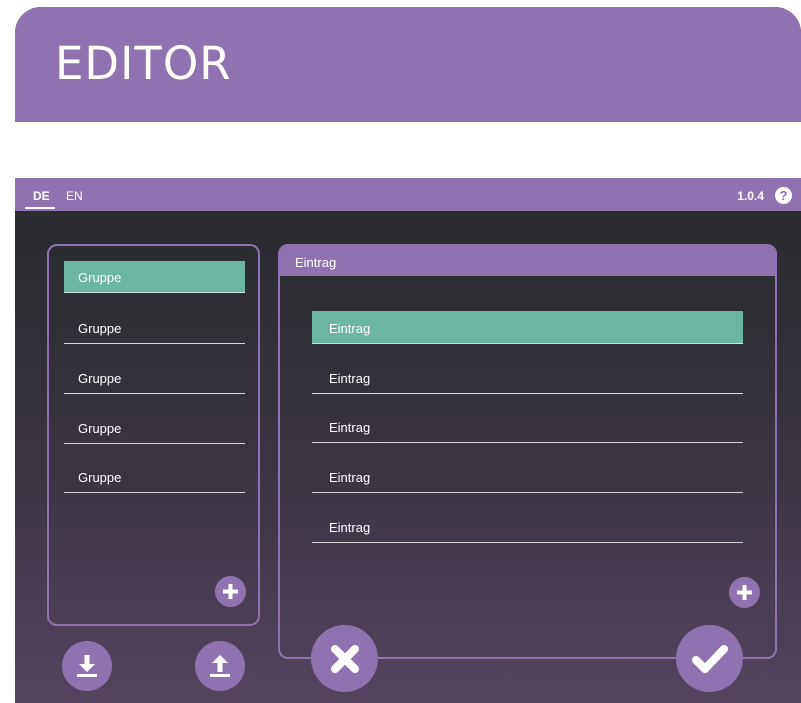 This screenshot has width=801, height=703. I want to click on check-icon, so click(710, 659).